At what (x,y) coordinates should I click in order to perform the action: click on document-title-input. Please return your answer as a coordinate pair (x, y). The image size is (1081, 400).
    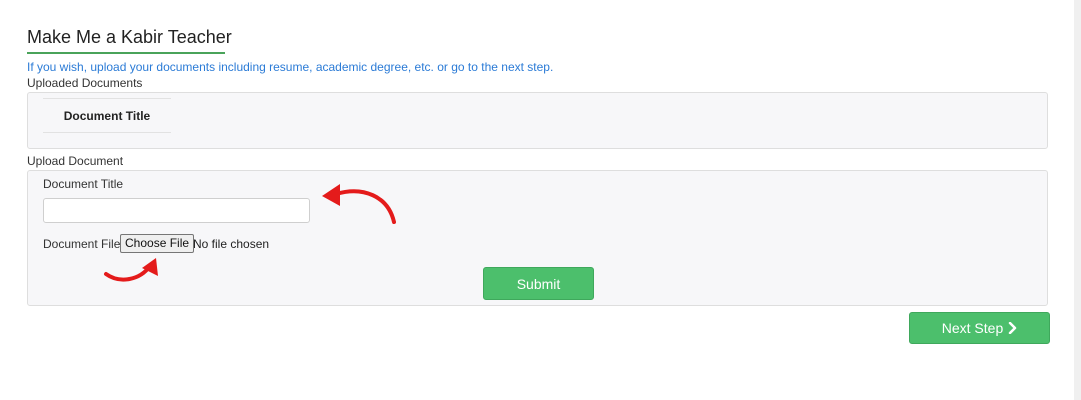
    Looking at the image, I should click on (176, 210).